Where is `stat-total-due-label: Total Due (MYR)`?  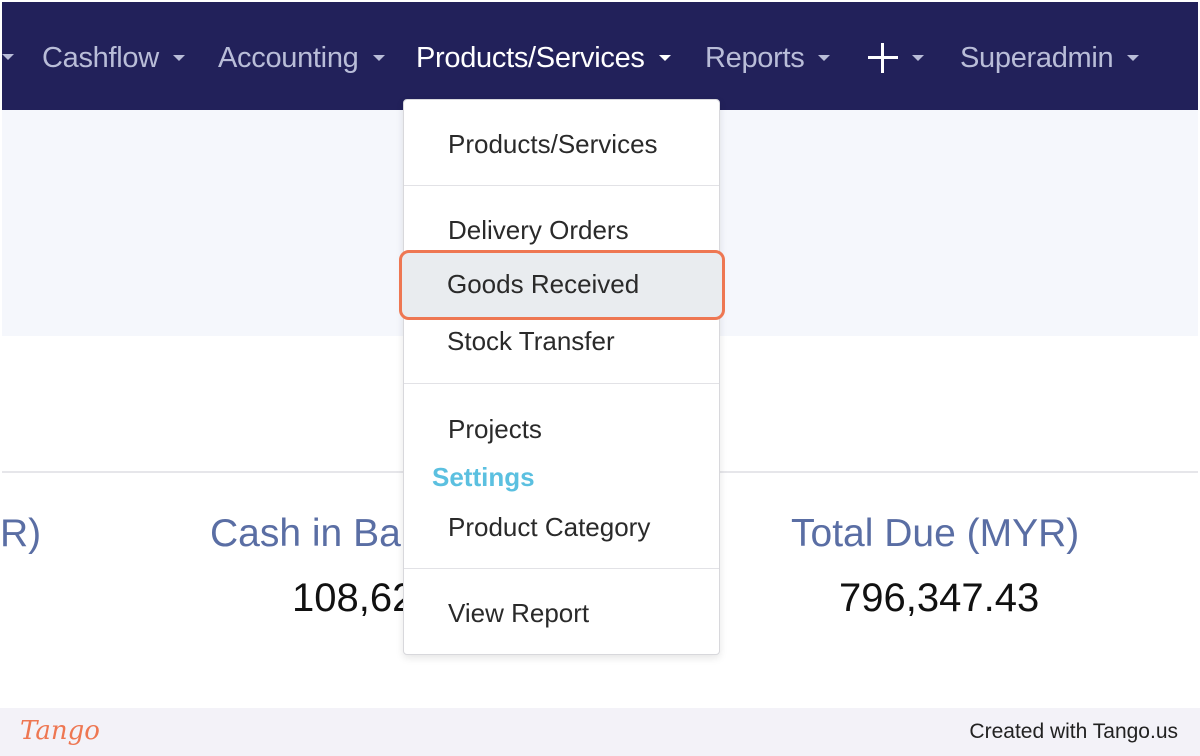 stat-total-due-label: Total Due (MYR) is located at coordinates (935, 533).